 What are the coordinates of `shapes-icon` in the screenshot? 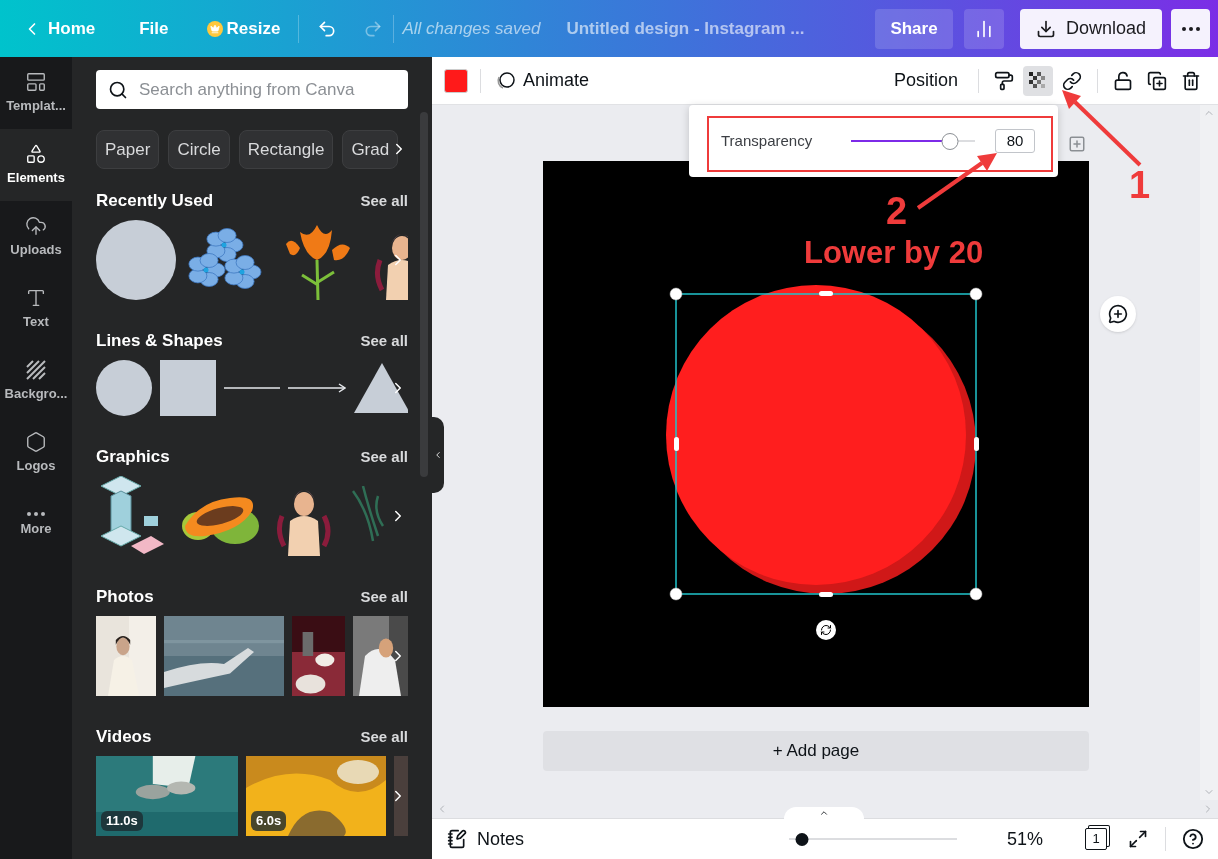 It's located at (36, 153).